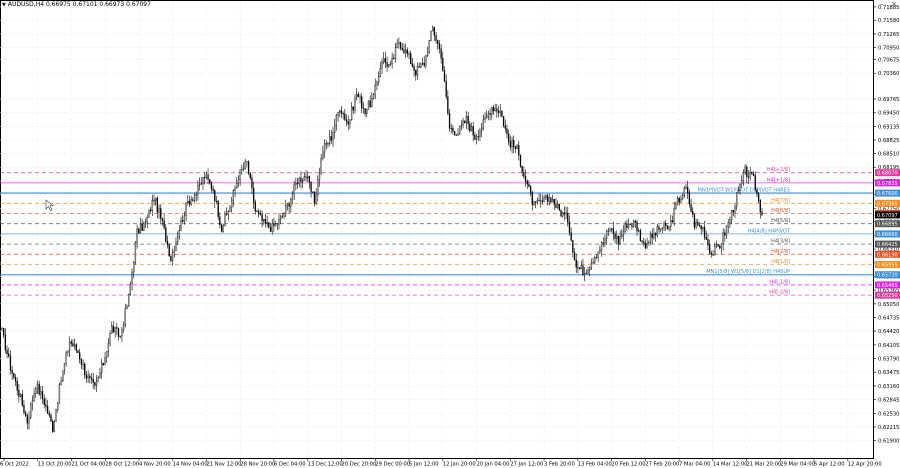 Image resolution: width=900 pixels, height=468 pixels. I want to click on level-price-label: 0.65485, so click(887, 286).